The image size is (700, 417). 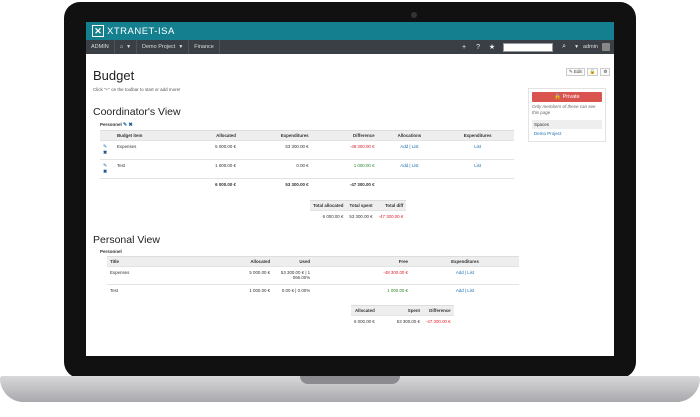 What do you see at coordinates (111, 124) in the screenshot?
I see `section-label: Personnel` at bounding box center [111, 124].